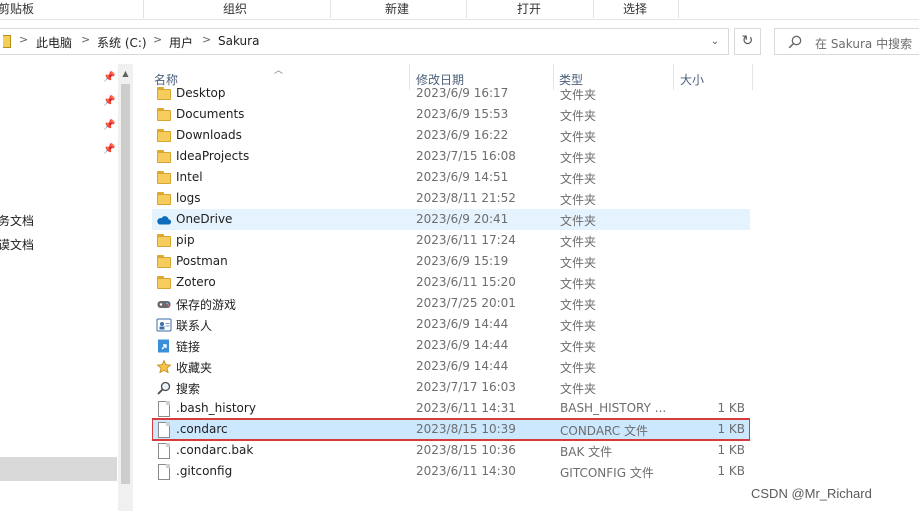  What do you see at coordinates (462, 93) in the screenshot?
I see `file-date: 2023/6/9 16:17` at bounding box center [462, 93].